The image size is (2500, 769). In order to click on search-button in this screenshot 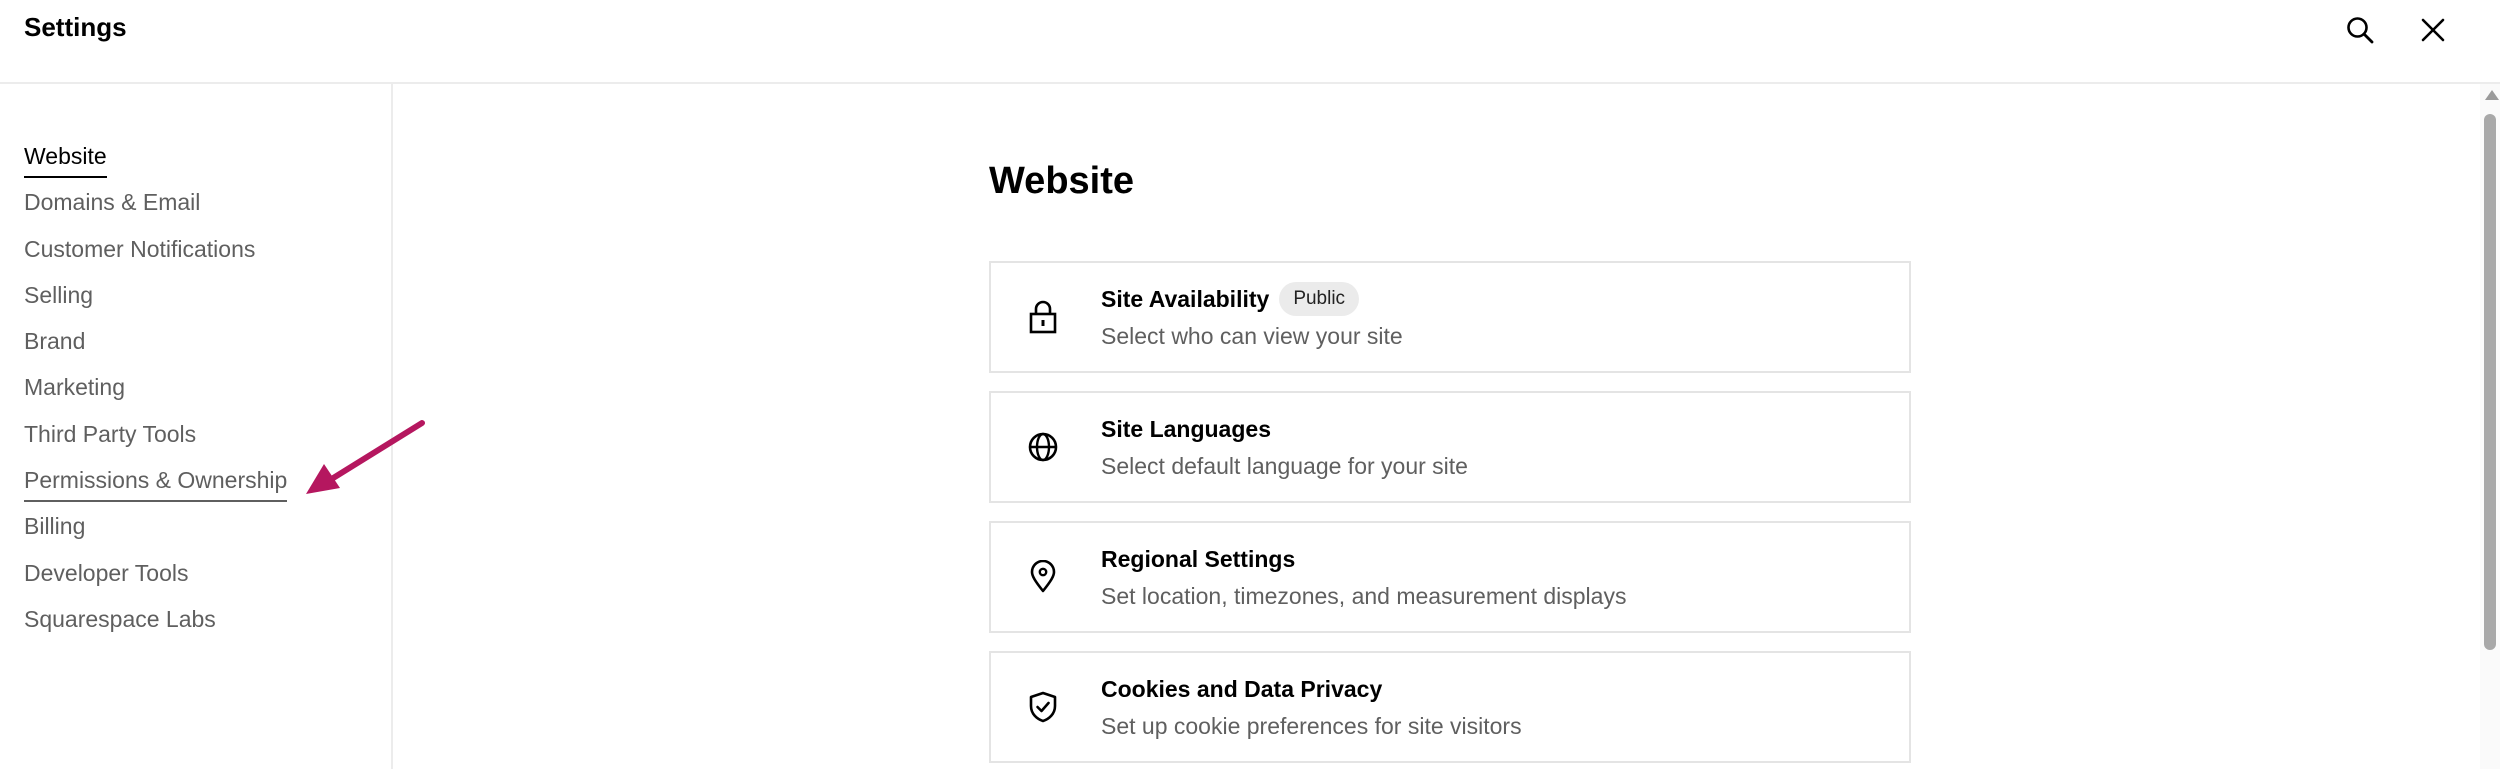, I will do `click(2360, 30)`.